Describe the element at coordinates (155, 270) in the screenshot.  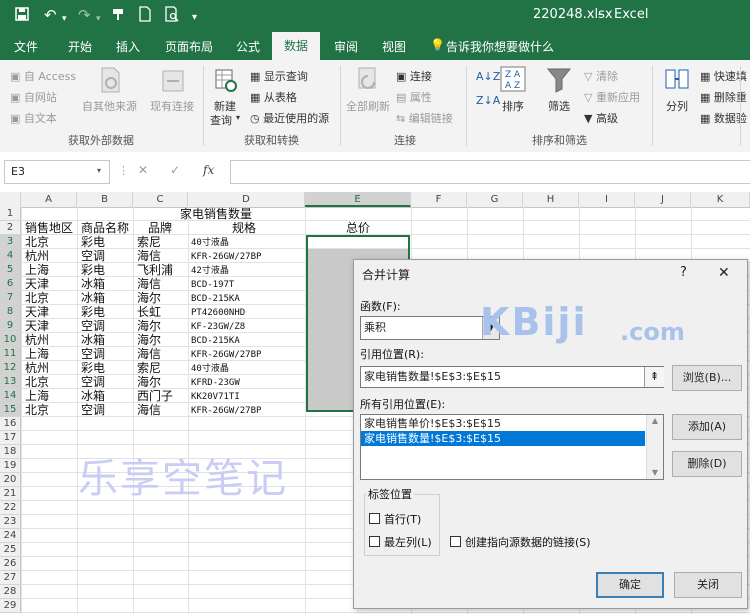
I see `table-cell: 飞利浦` at that location.